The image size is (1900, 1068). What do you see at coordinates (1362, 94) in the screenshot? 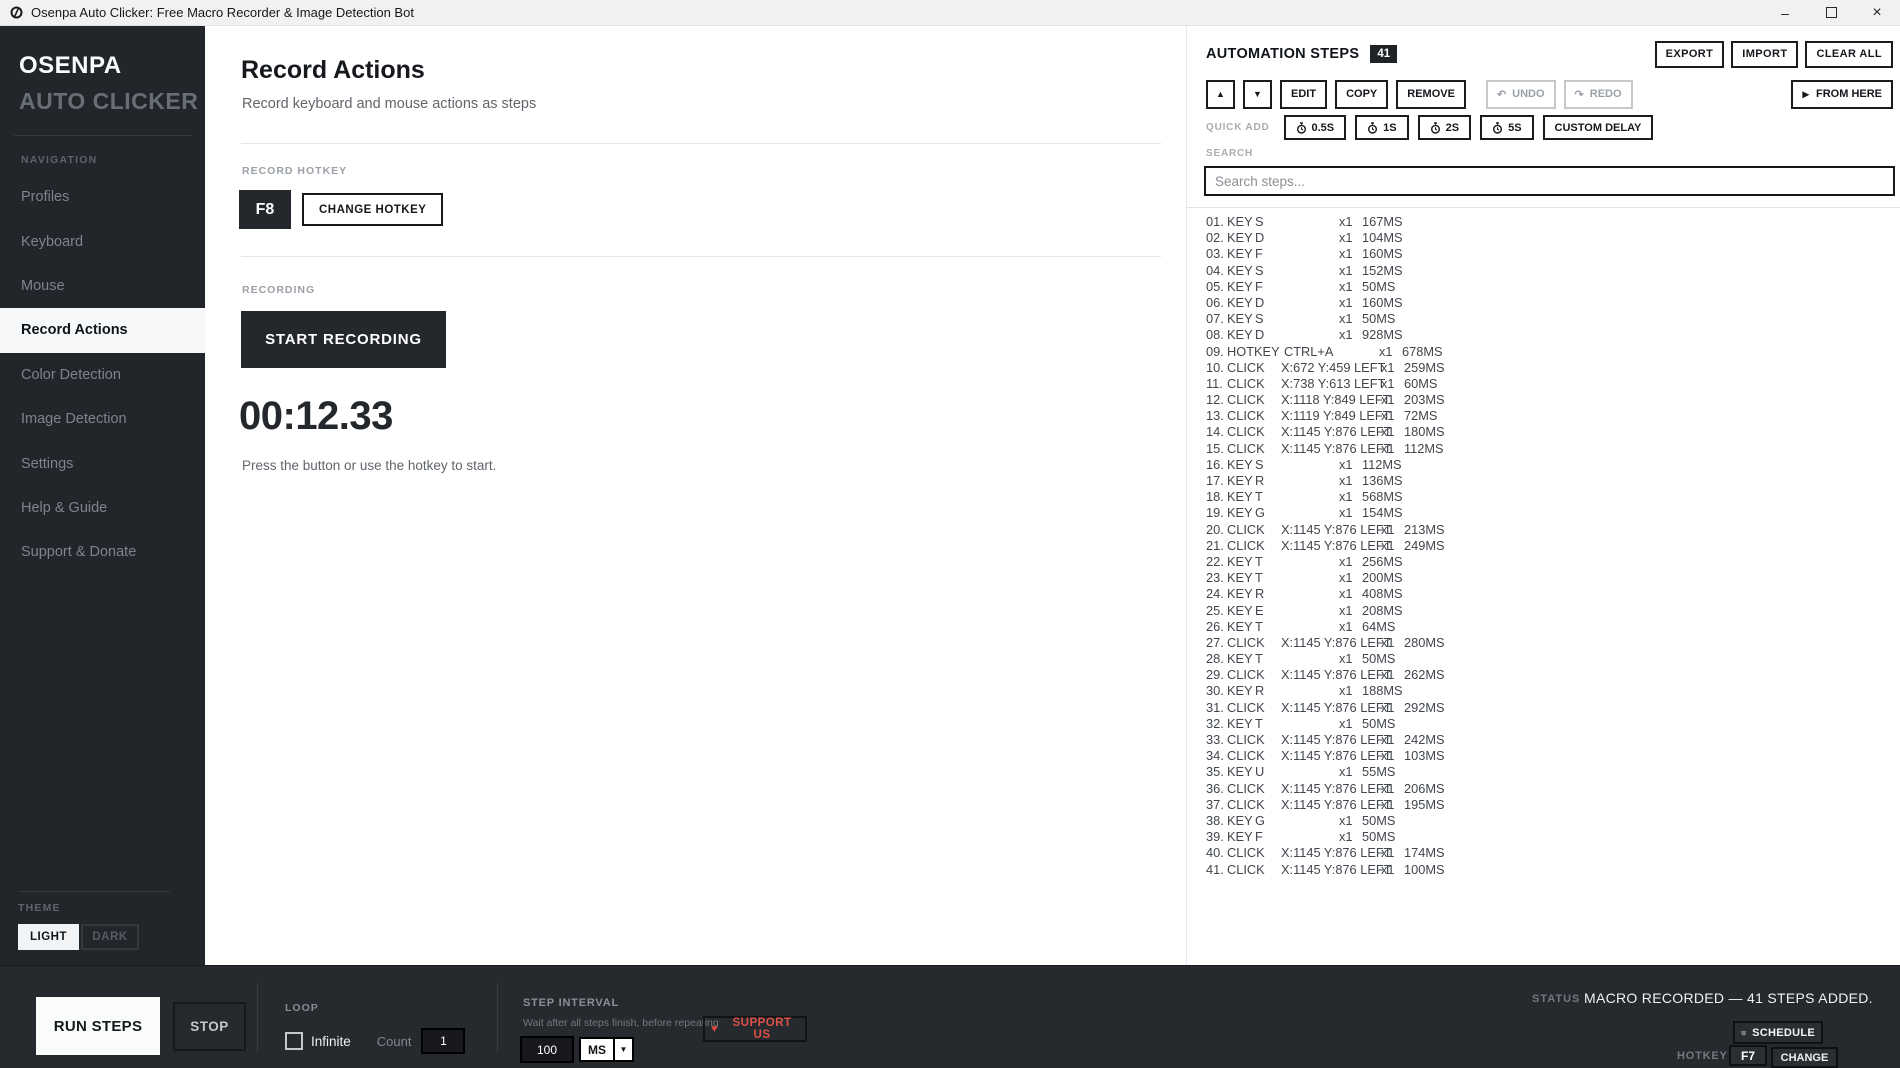
I see `copy-button: COPY` at bounding box center [1362, 94].